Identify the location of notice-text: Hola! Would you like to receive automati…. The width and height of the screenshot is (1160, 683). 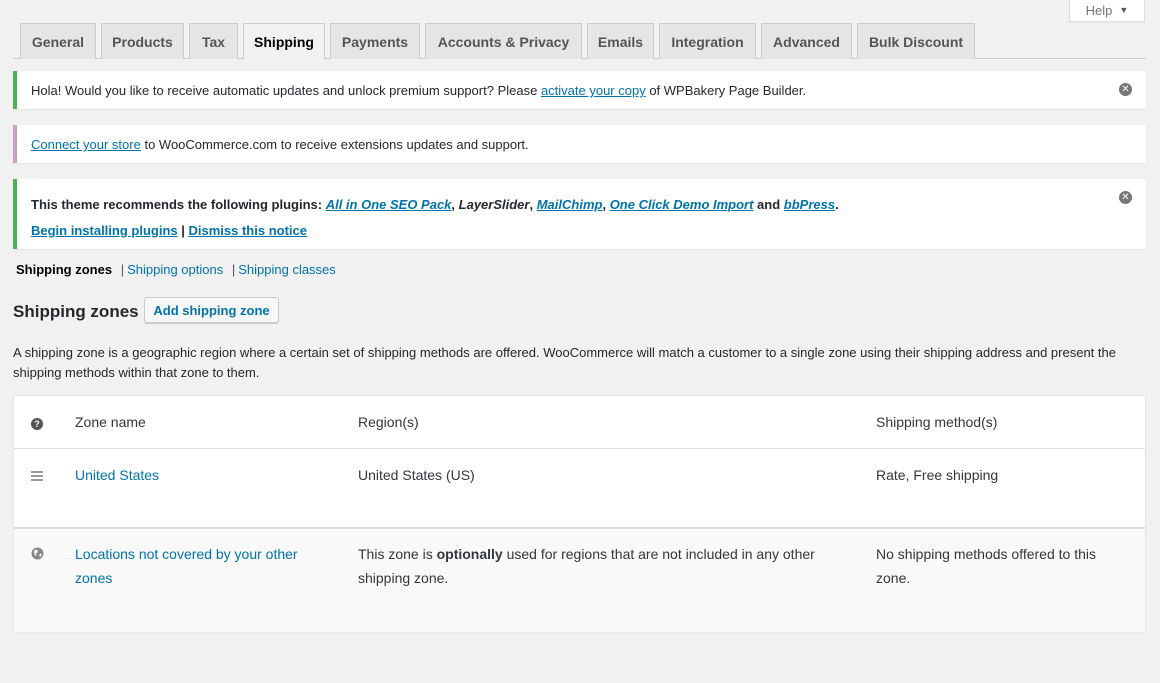
(286, 90).